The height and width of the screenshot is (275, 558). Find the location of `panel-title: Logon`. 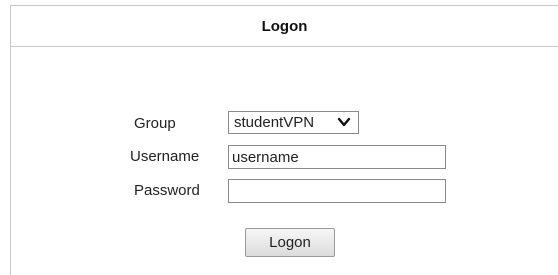

panel-title: Logon is located at coordinates (284, 26).